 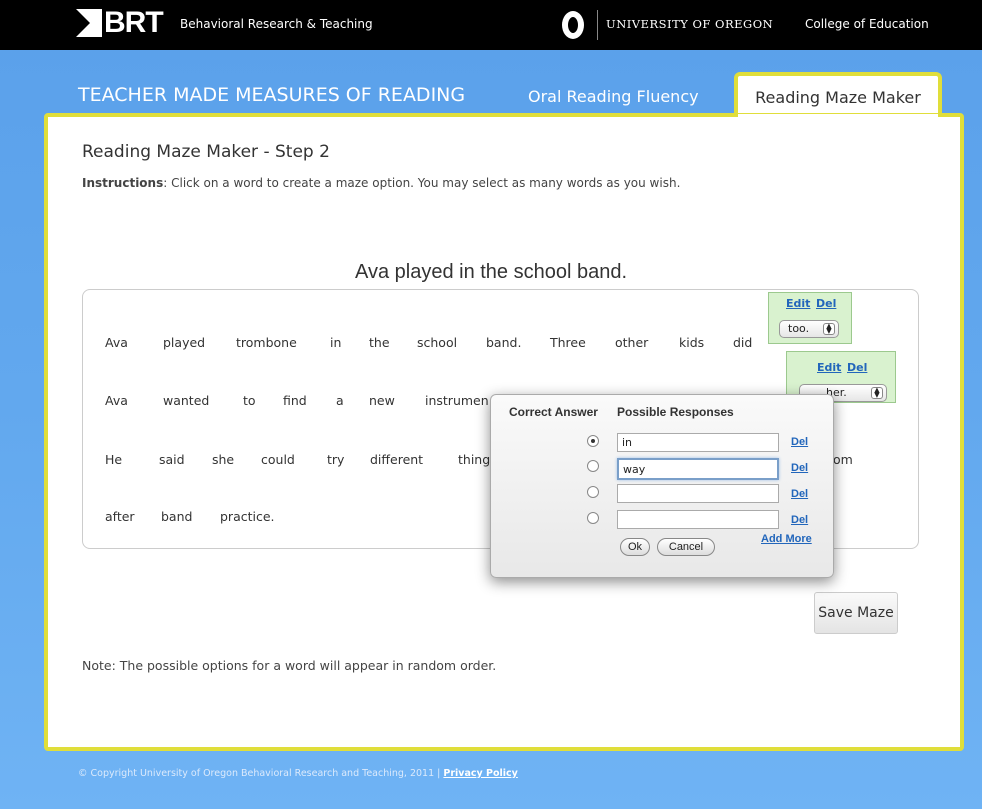 What do you see at coordinates (295, 400) in the screenshot?
I see `word: find` at bounding box center [295, 400].